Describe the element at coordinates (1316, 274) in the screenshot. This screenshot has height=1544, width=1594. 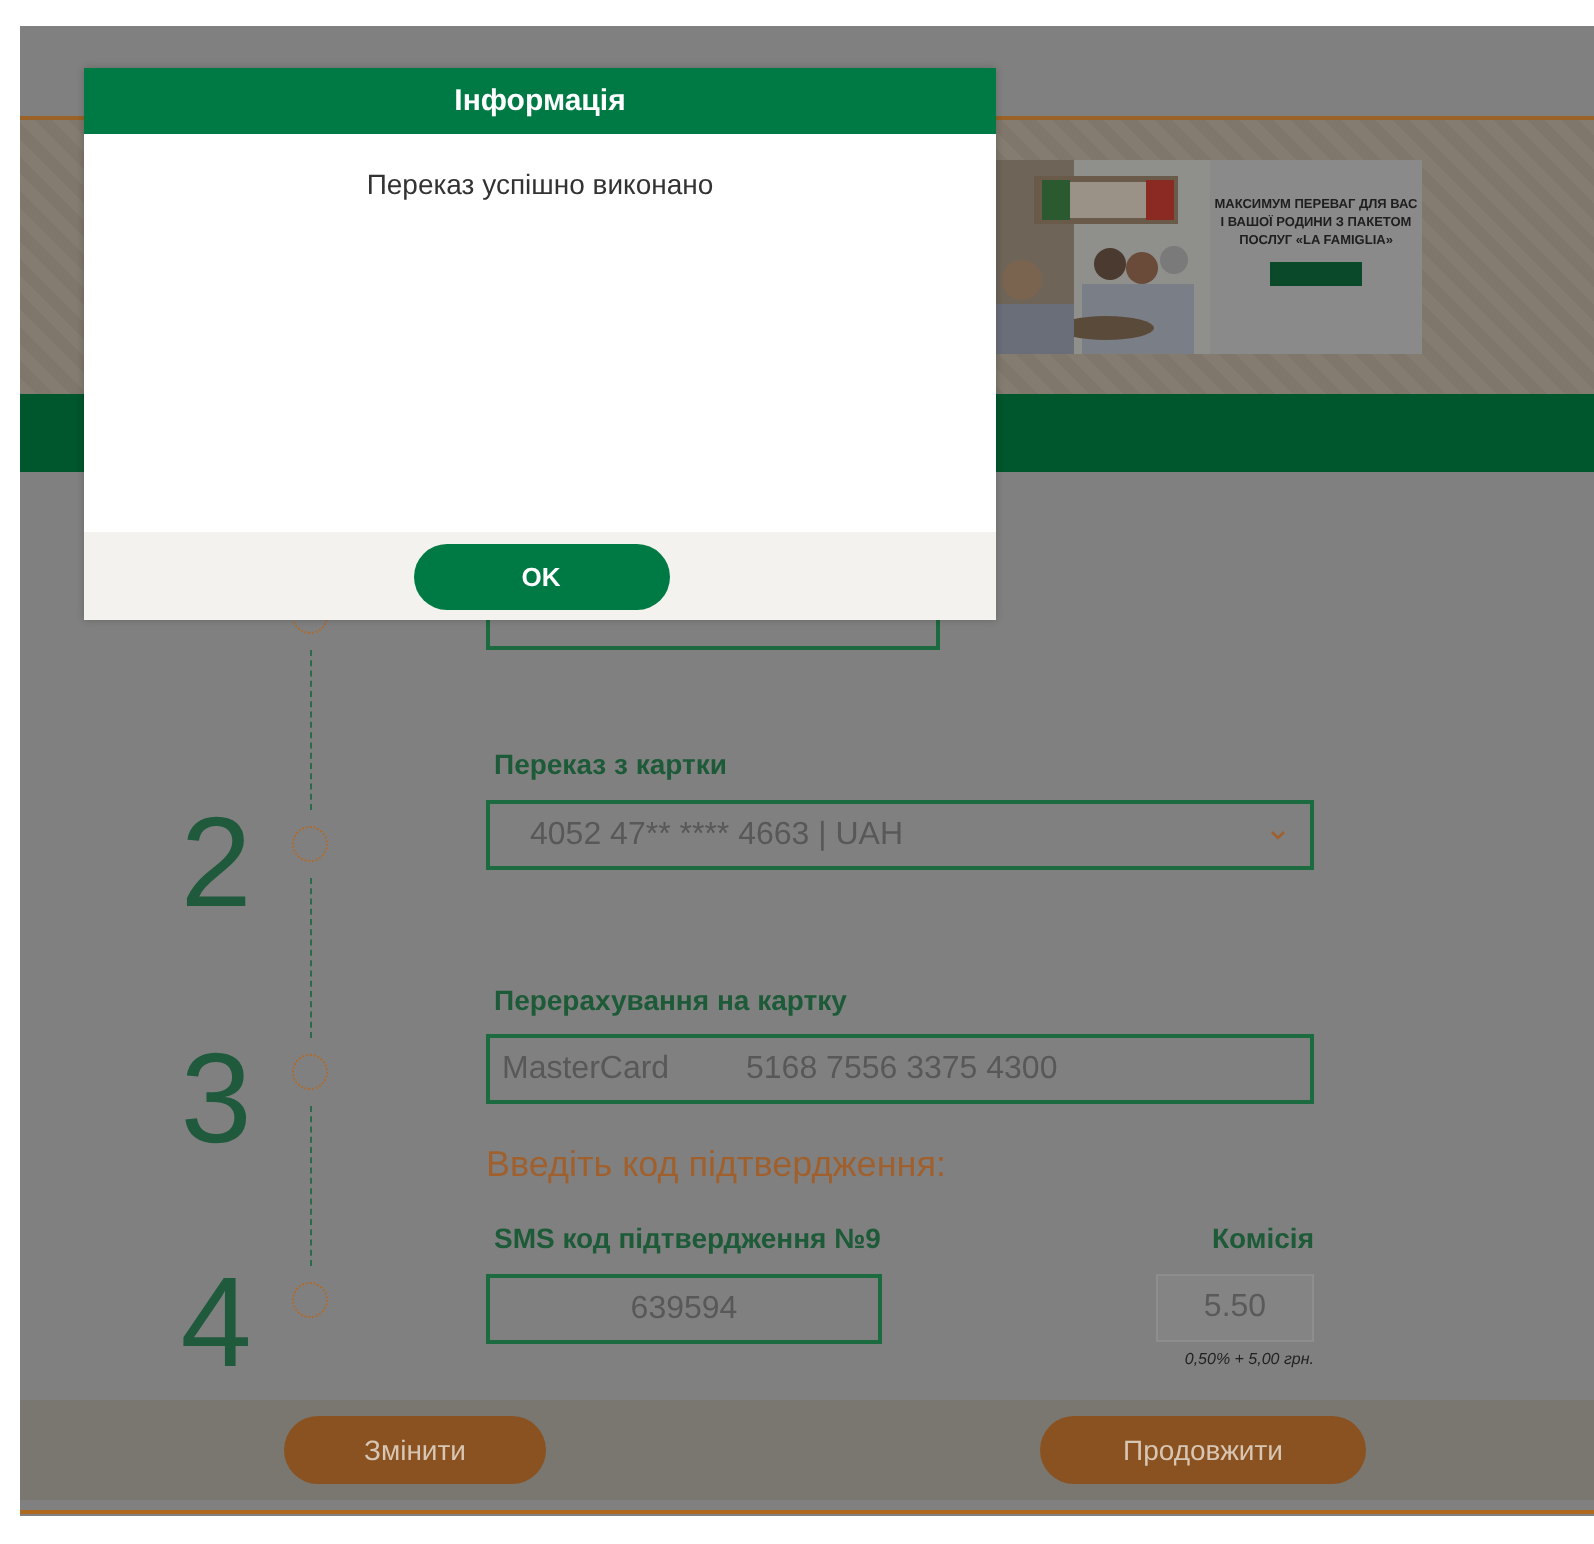
I see `details-button` at that location.